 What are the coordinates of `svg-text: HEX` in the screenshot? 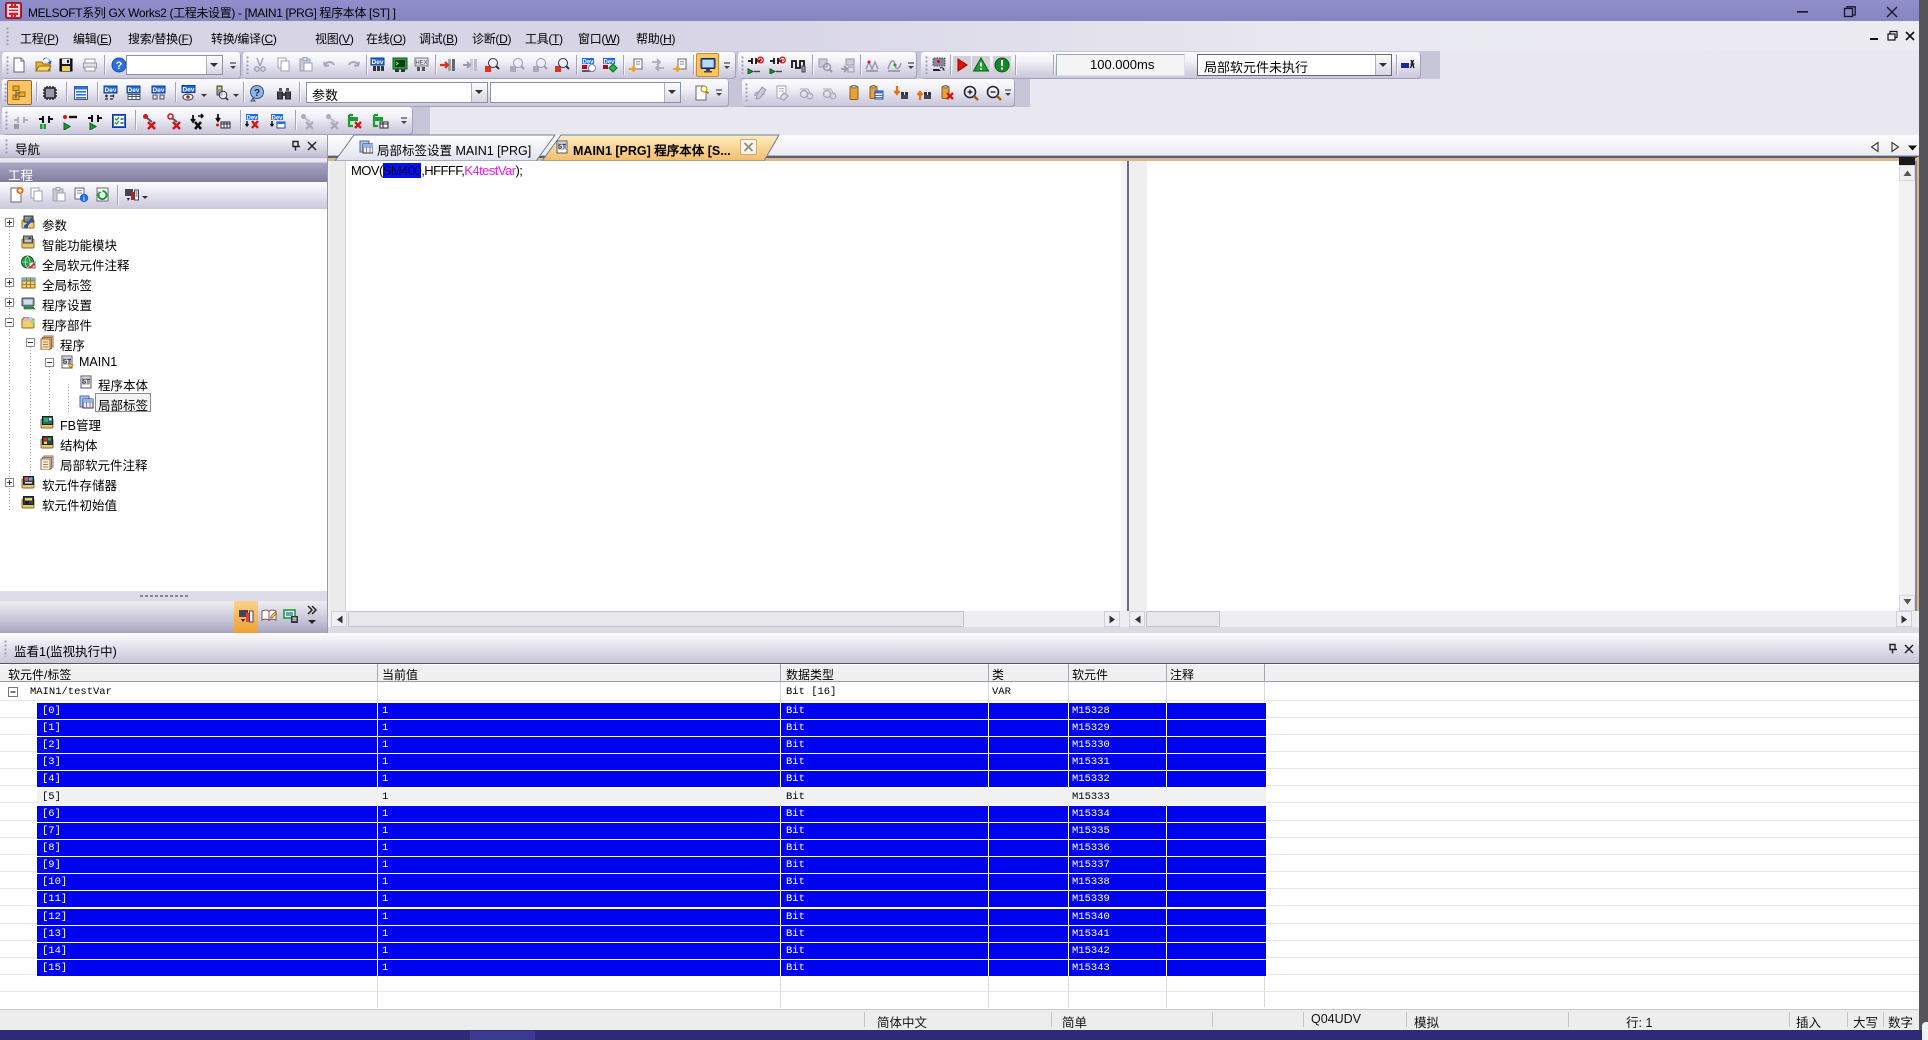 It's located at (421, 64).